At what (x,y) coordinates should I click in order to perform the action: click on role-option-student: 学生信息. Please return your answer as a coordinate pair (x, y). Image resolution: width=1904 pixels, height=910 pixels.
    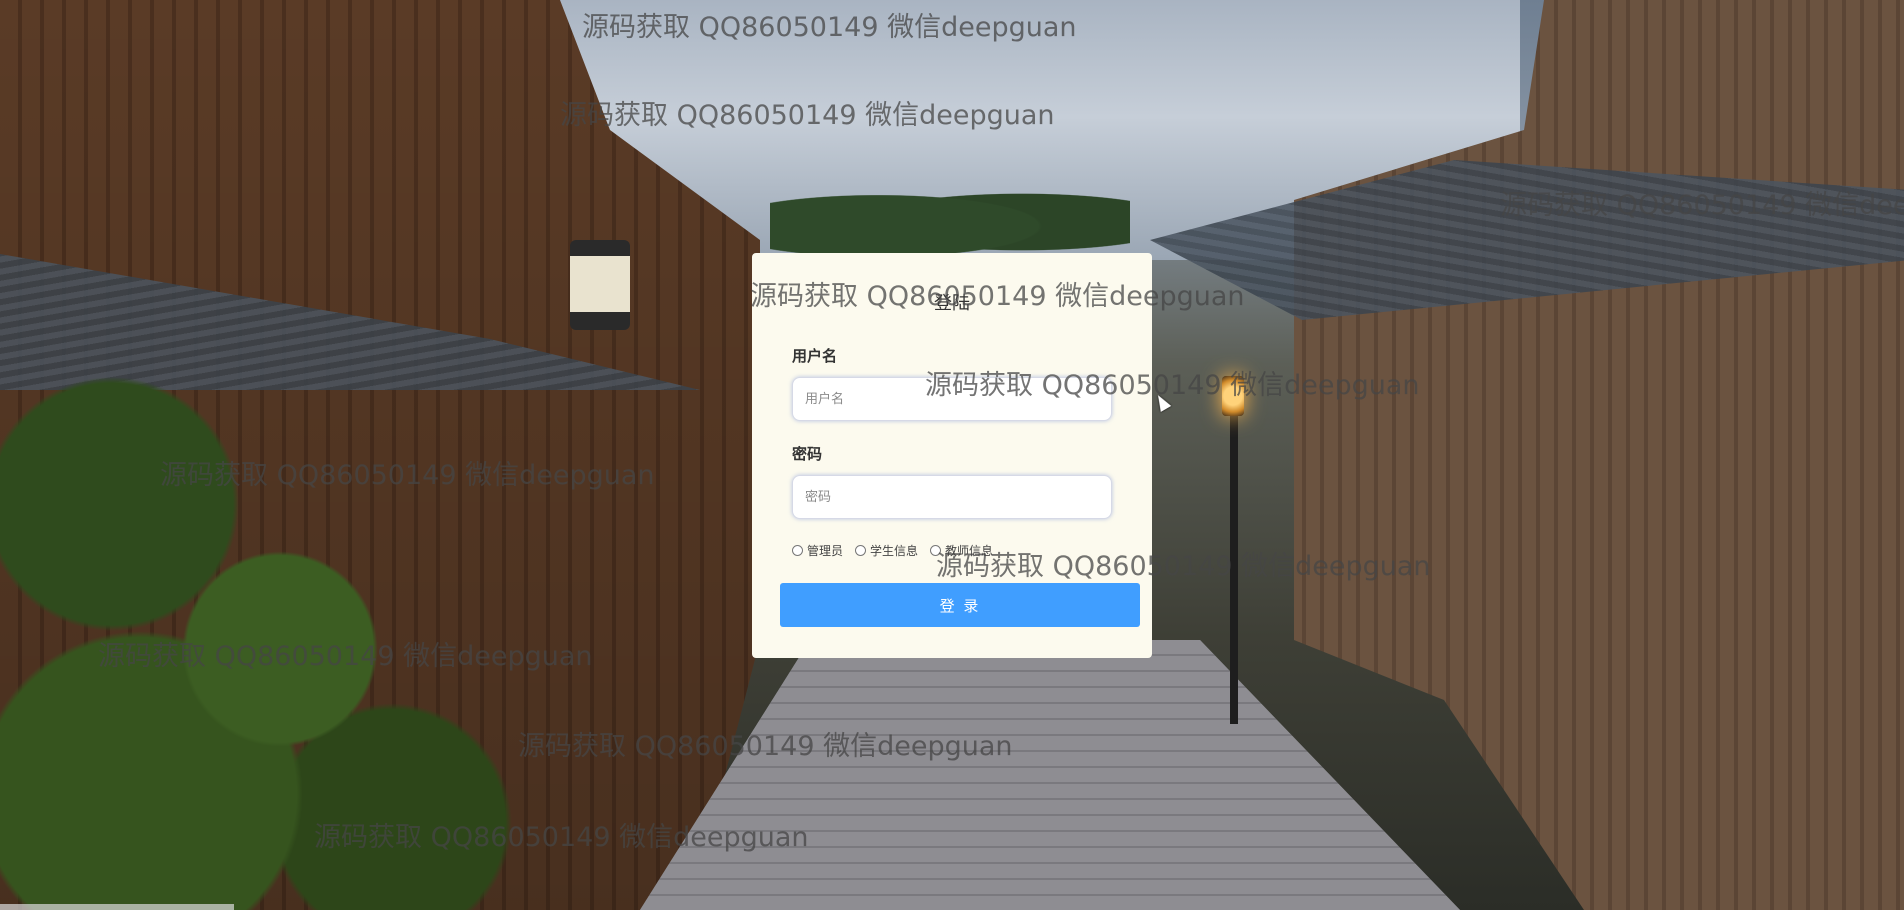
    Looking at the image, I should click on (886, 550).